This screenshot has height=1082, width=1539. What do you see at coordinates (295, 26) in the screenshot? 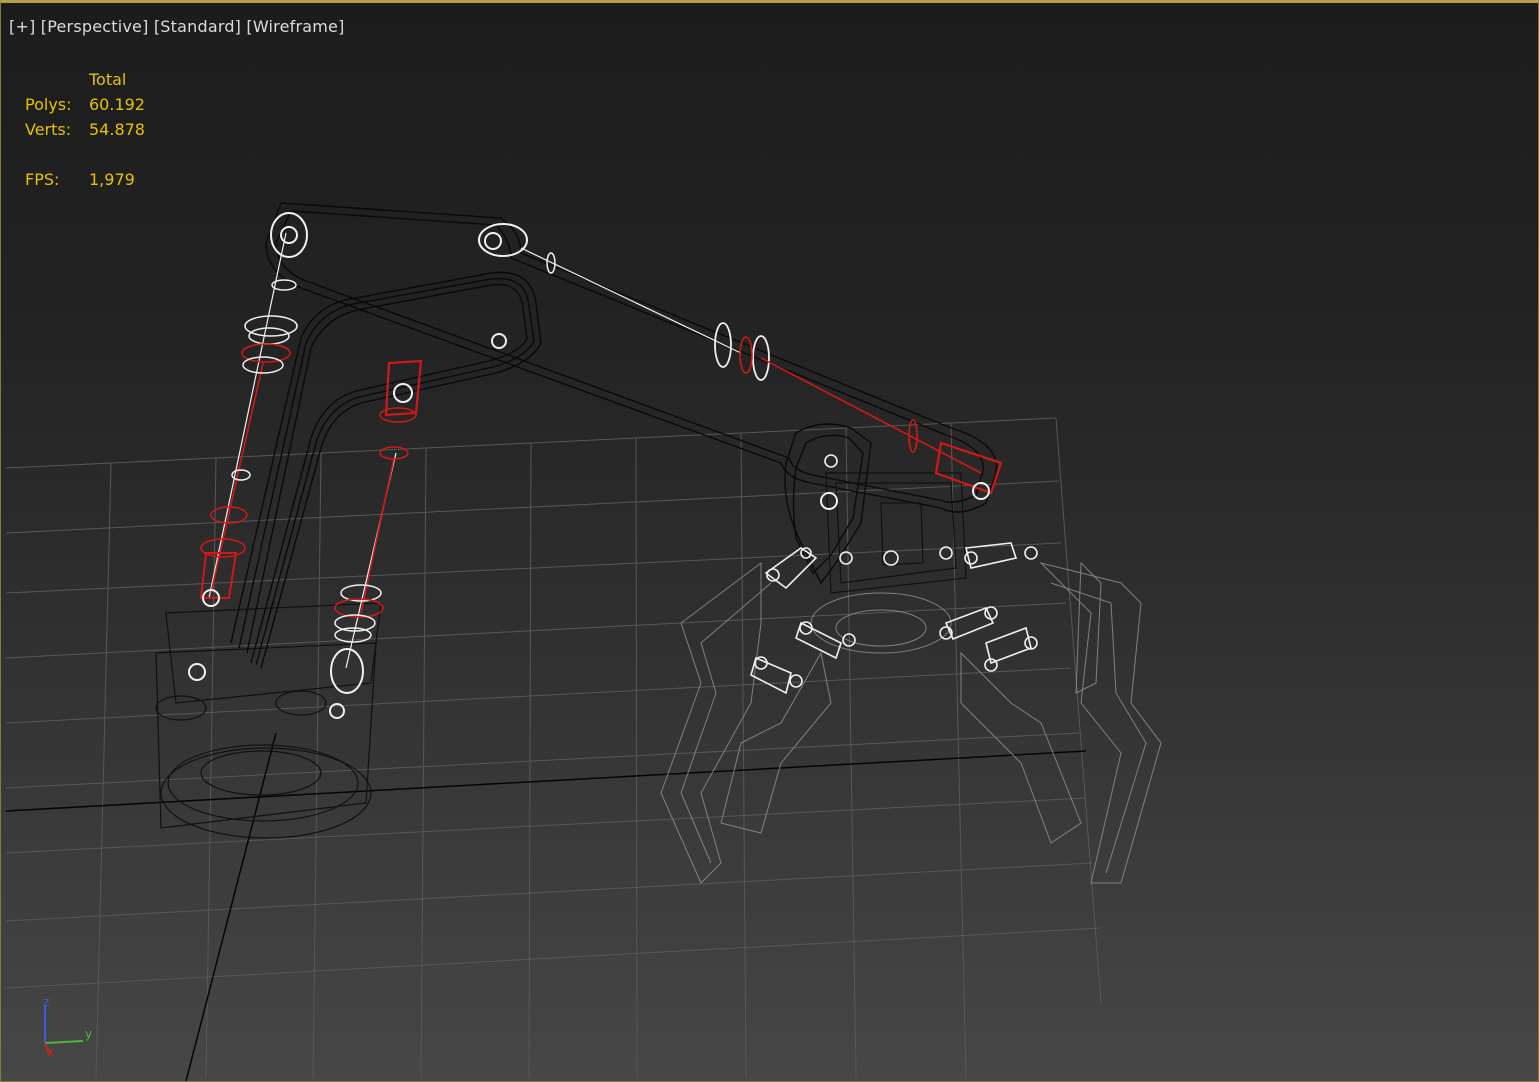
I see `viewport-visual-style-menu: [Wireframe]` at bounding box center [295, 26].